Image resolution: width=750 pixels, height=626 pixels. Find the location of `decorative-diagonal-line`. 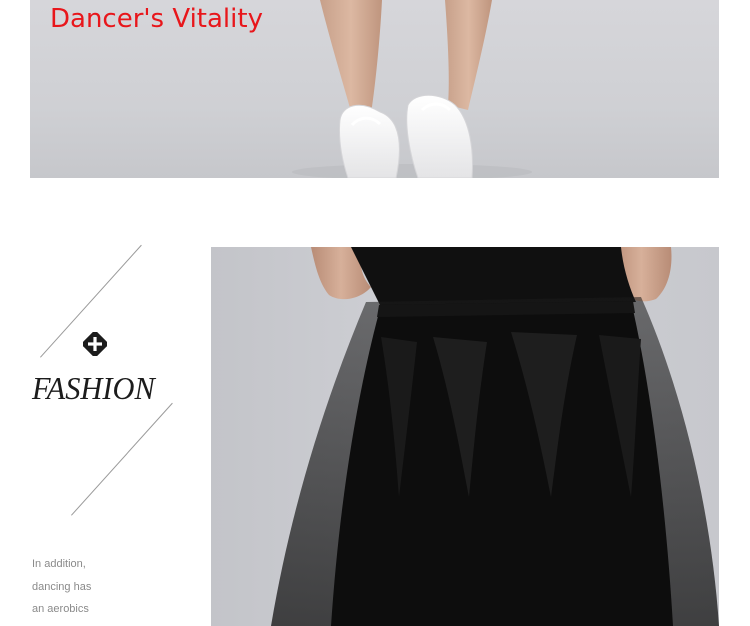

decorative-diagonal-line is located at coordinates (122, 459).